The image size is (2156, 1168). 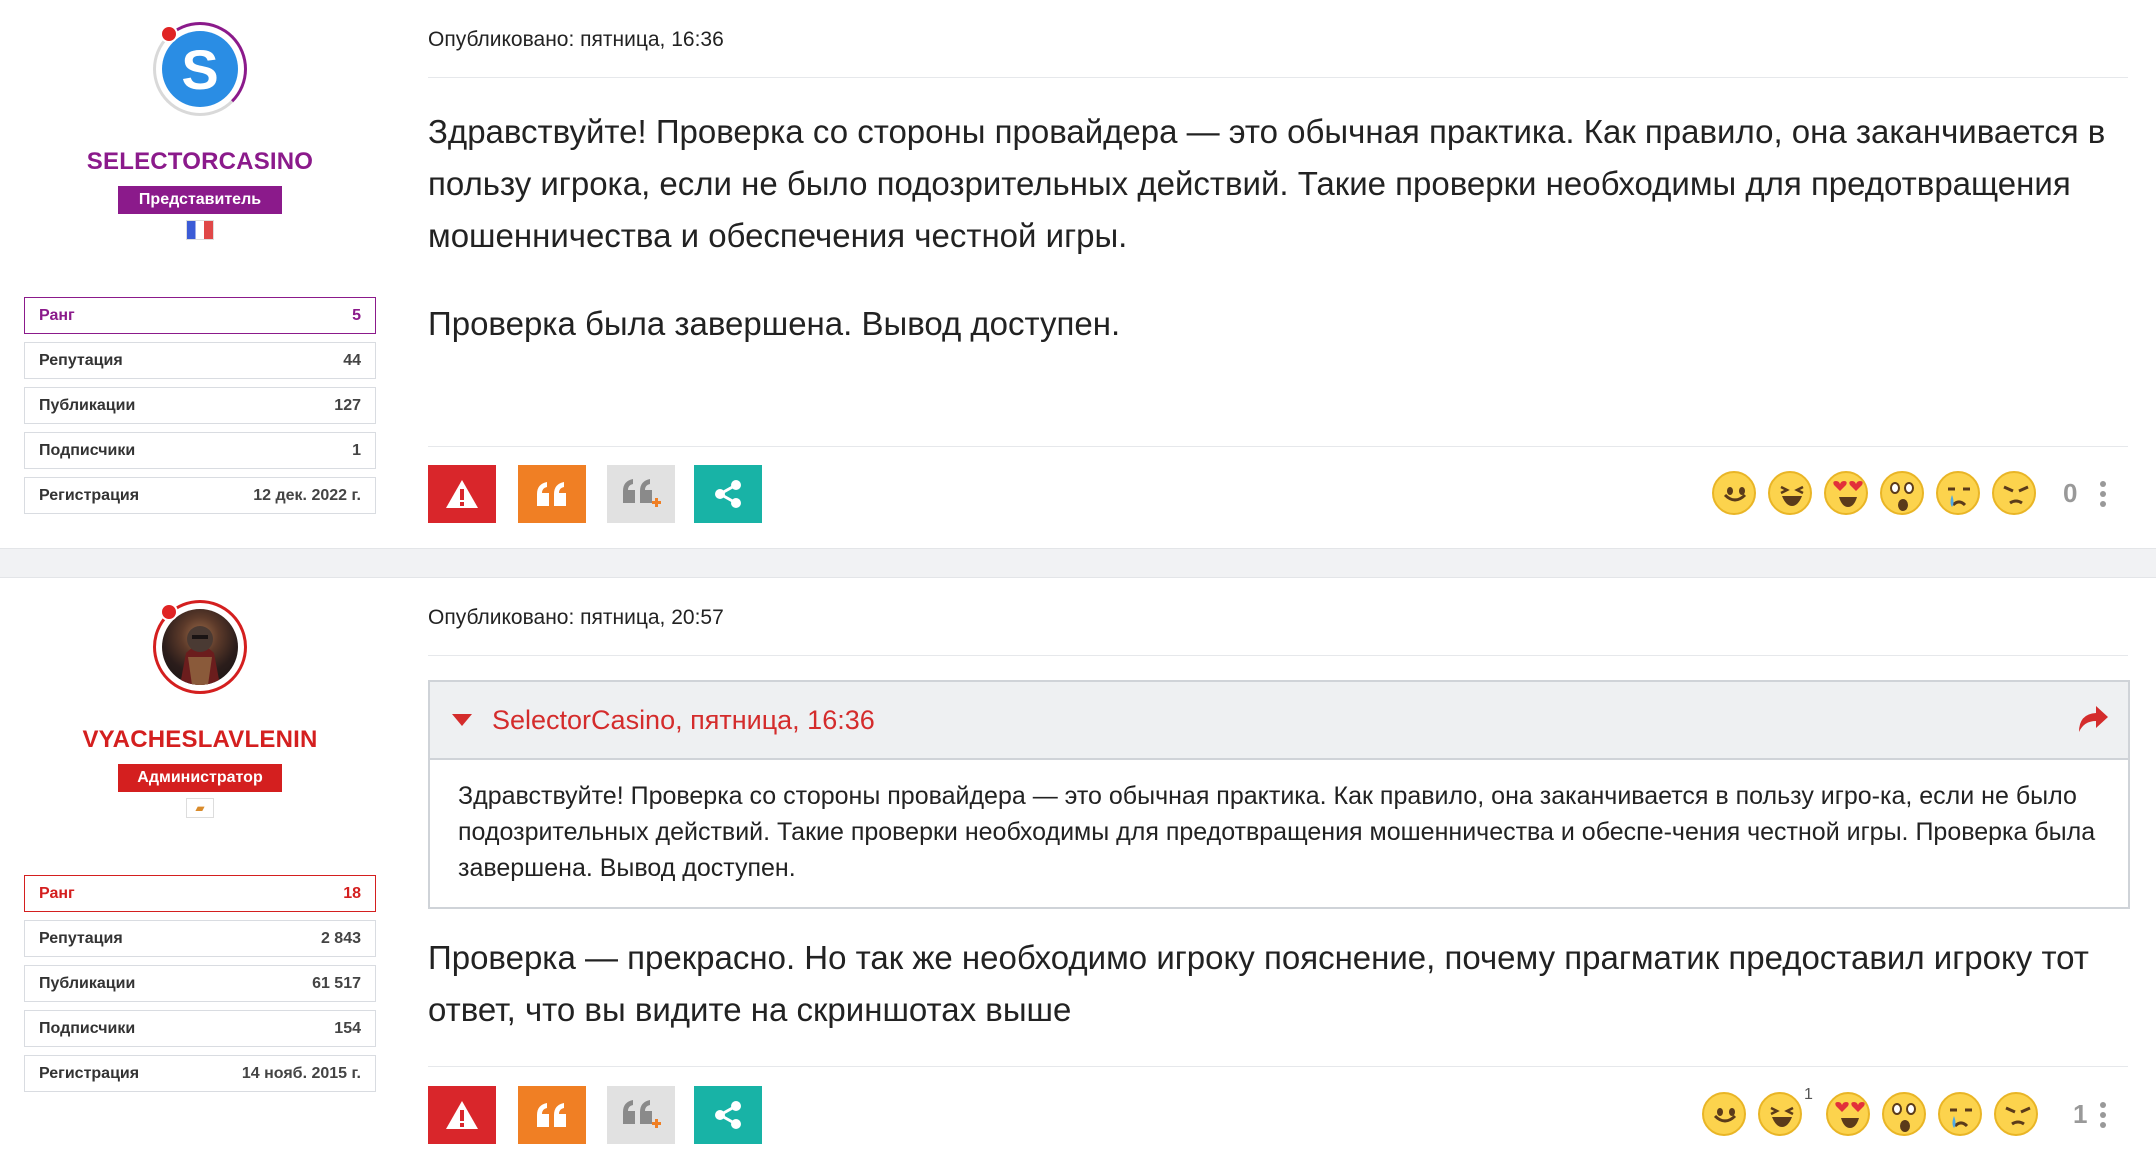 What do you see at coordinates (347, 1028) in the screenshot?
I see `stat-value: 154` at bounding box center [347, 1028].